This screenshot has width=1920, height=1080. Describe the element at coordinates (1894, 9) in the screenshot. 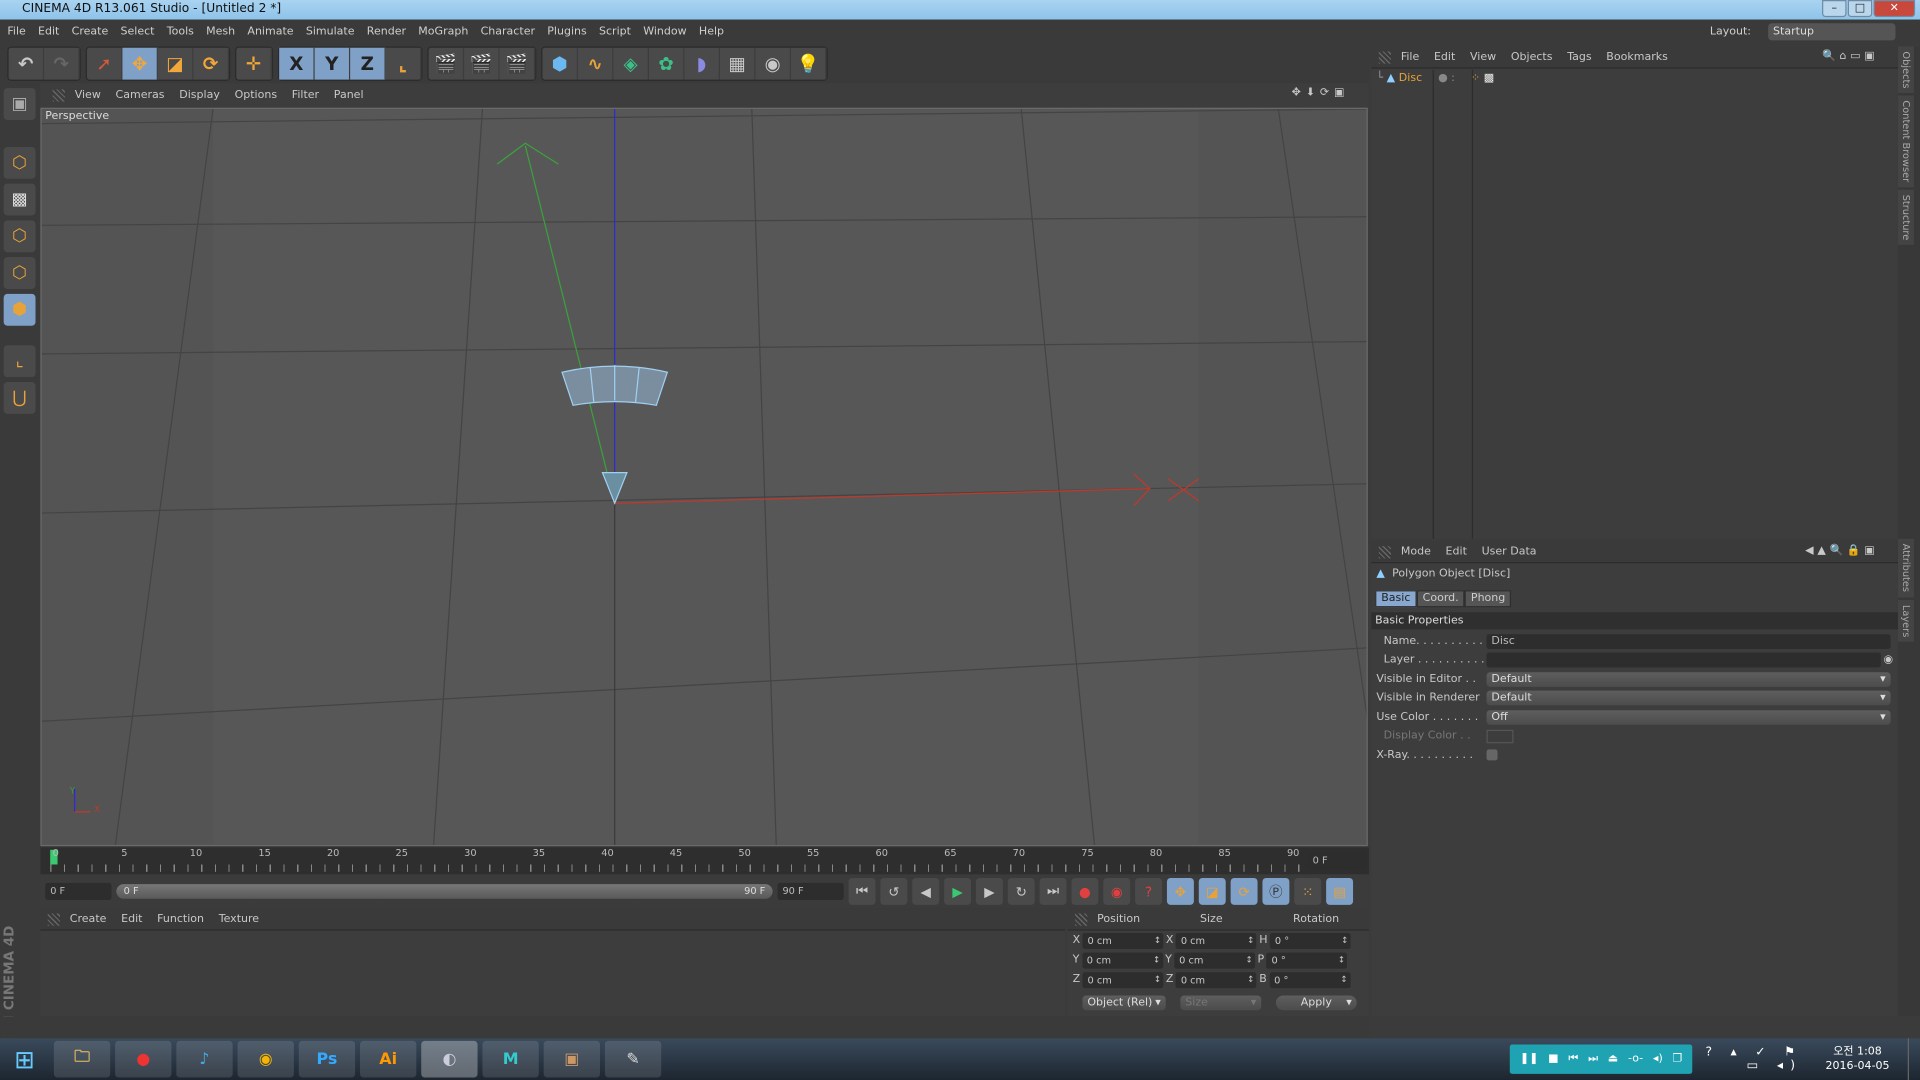

I see `close-button: ✕` at that location.